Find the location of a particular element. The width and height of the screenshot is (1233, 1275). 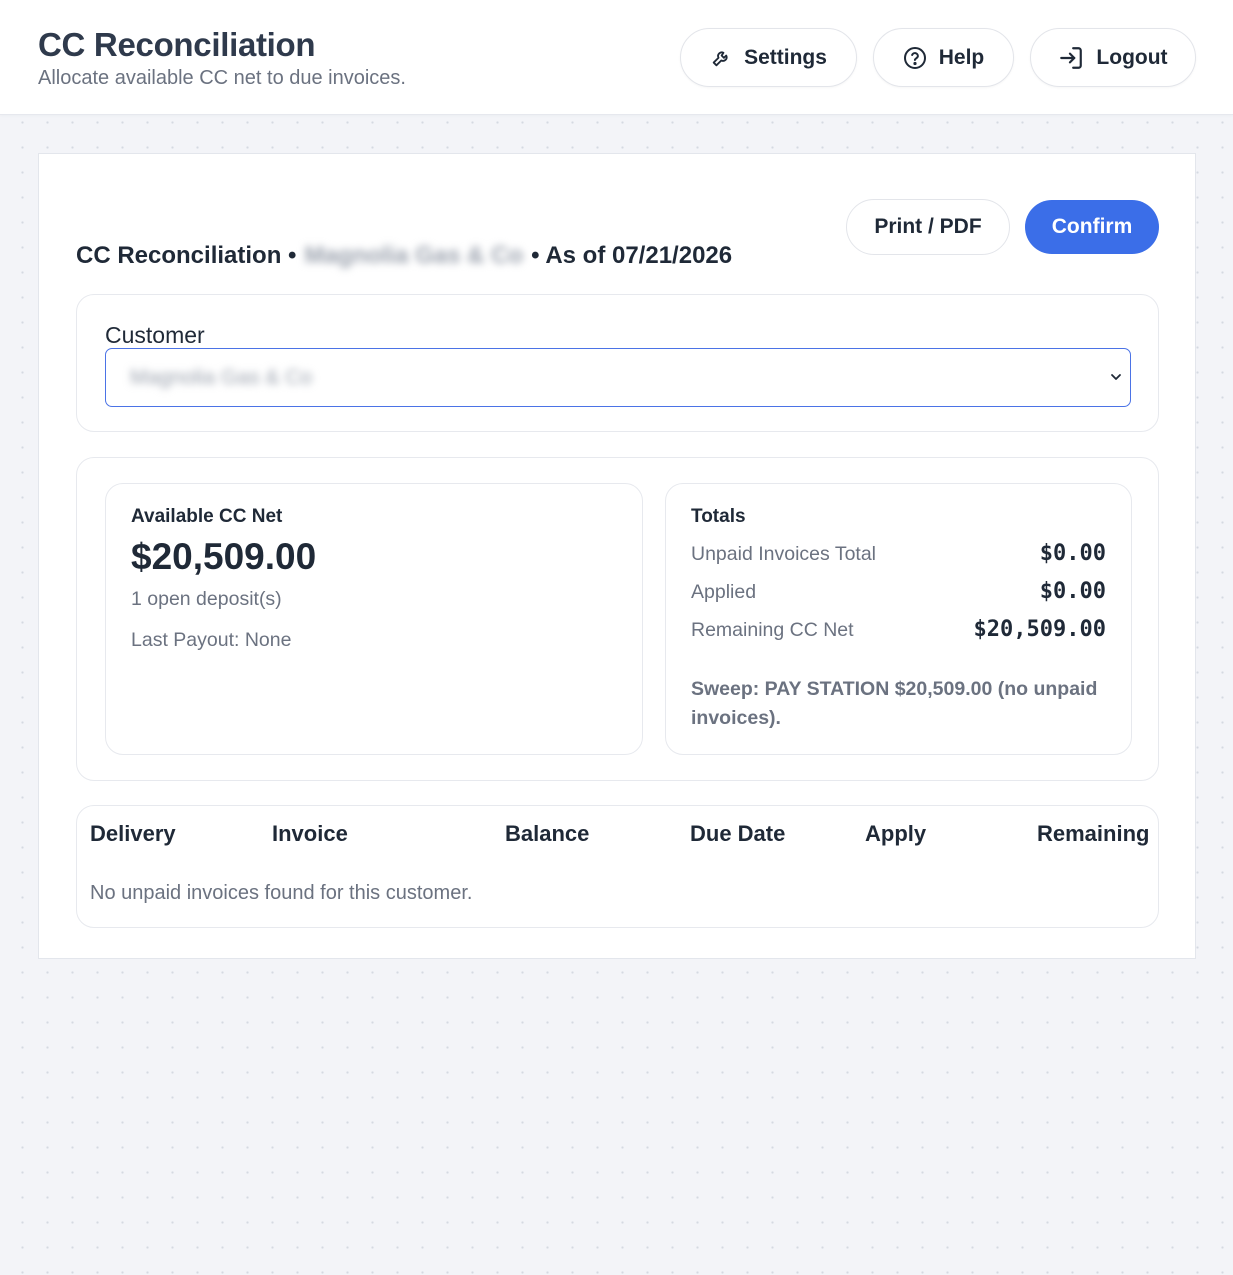

totals-row: Applied $0.00 is located at coordinates (898, 593).